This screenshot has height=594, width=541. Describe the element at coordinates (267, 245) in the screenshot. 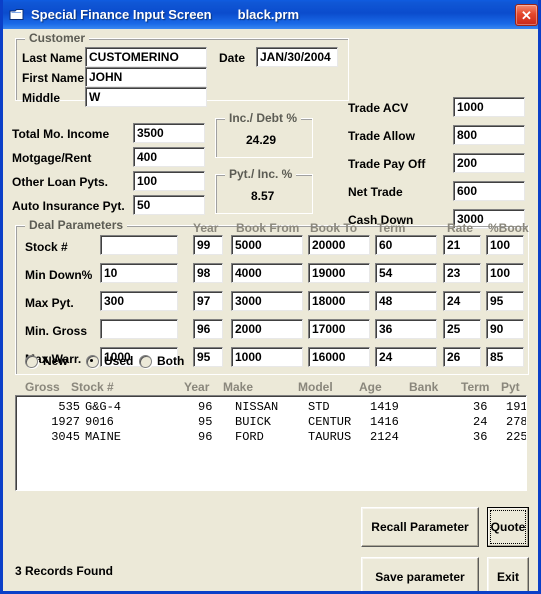

I see `matrix-book-from-0: 5000` at that location.